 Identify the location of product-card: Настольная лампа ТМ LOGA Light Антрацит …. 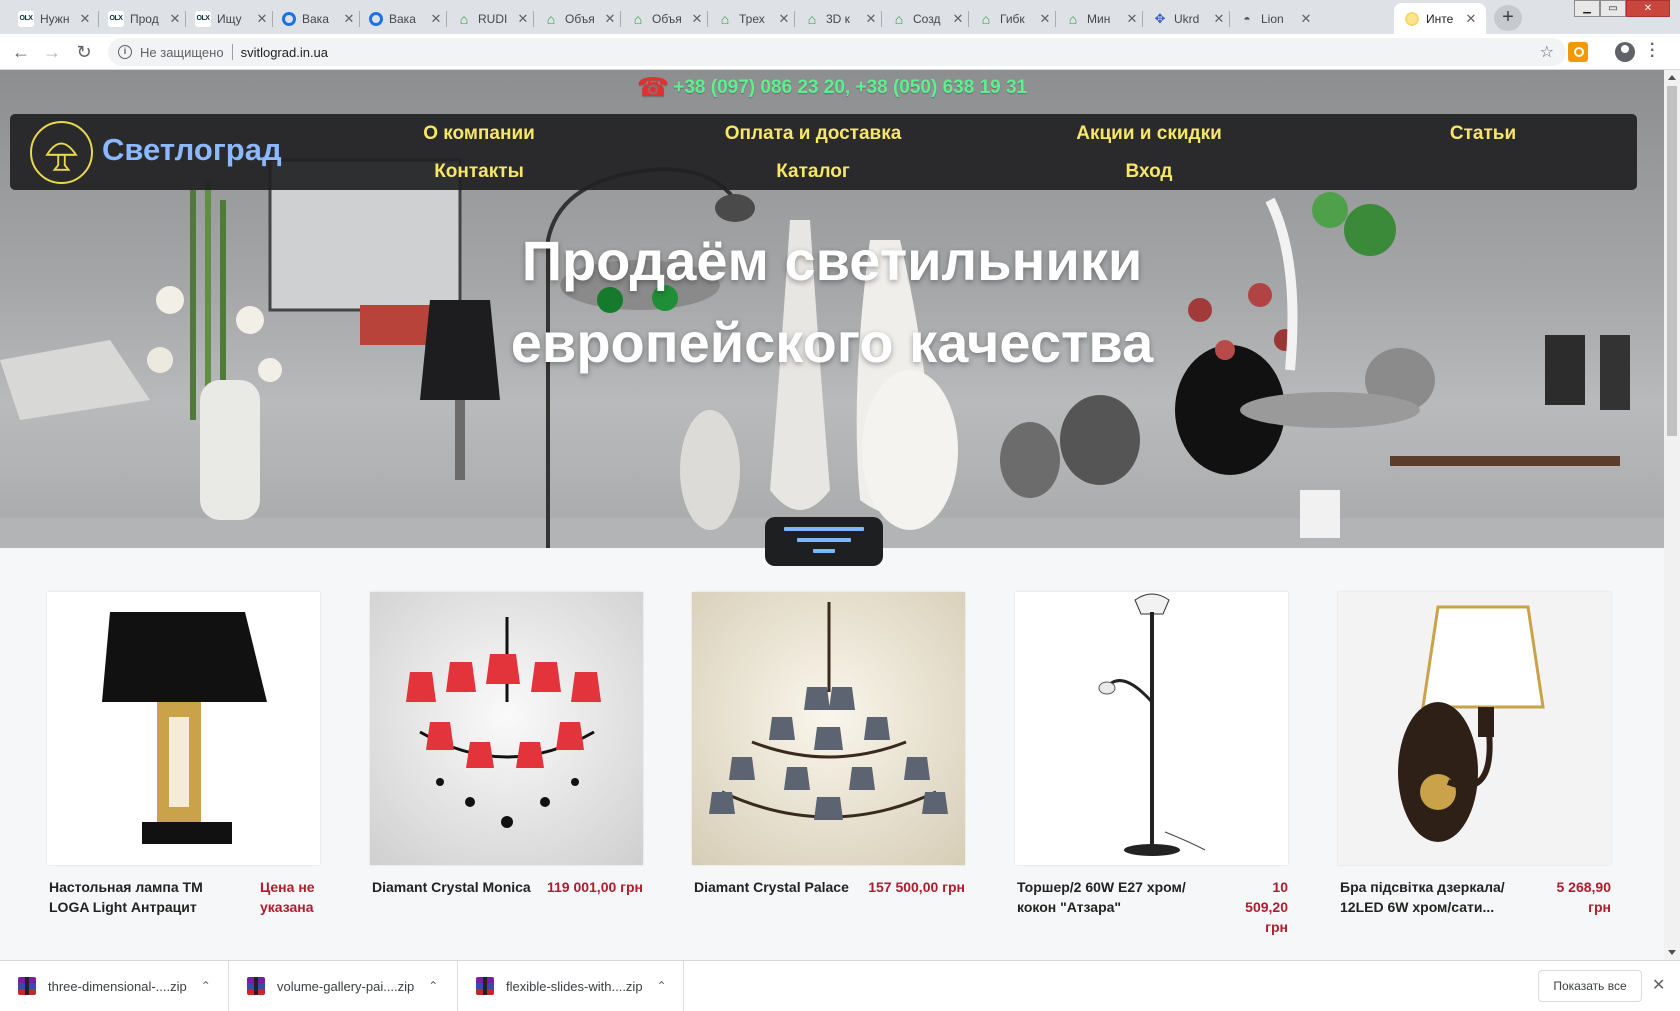
(183, 754).